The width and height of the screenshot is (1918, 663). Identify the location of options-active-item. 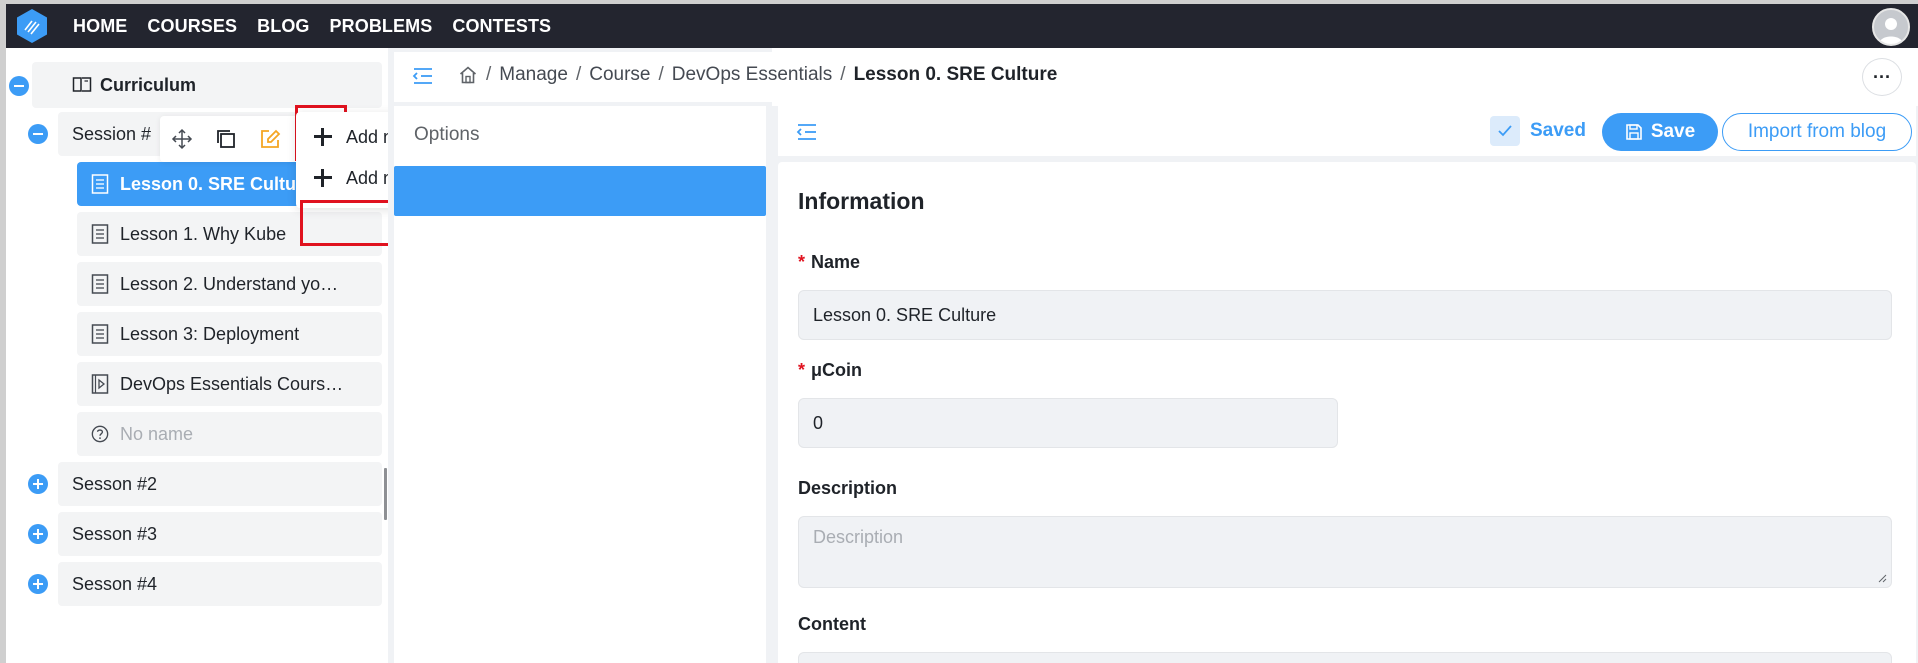
(580, 191).